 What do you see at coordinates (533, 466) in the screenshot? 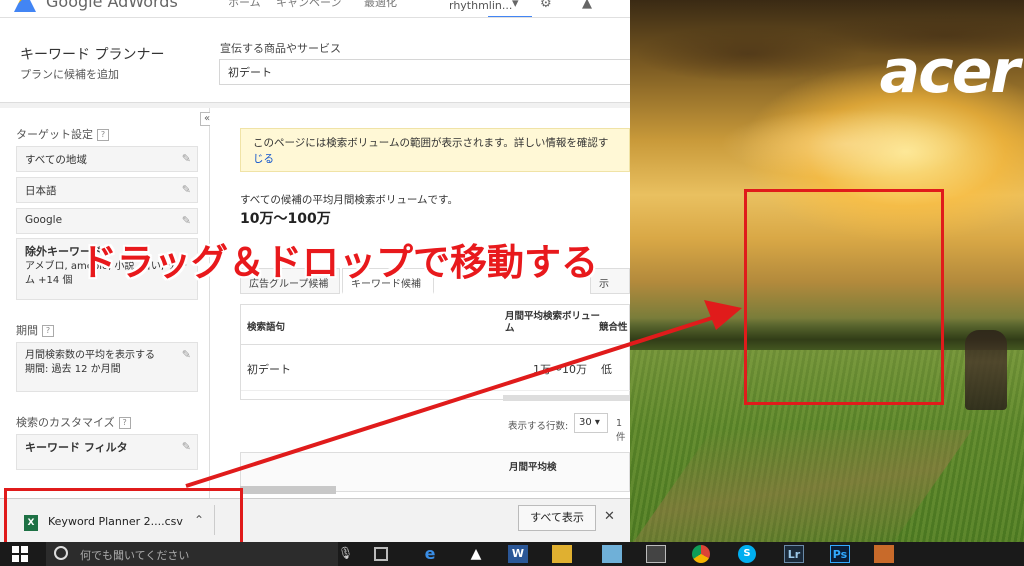
I see `col-monthly-volume-2: 月間平均検` at bounding box center [533, 466].